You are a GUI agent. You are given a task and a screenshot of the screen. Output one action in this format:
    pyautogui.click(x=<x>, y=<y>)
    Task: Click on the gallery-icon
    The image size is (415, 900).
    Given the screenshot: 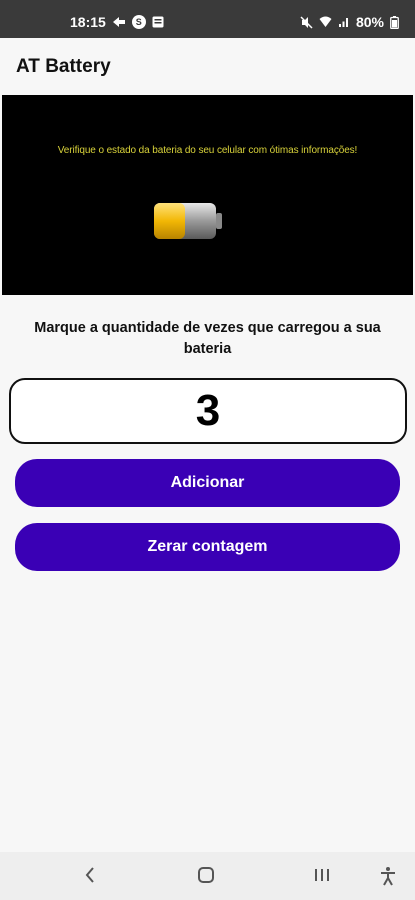 What is the action you would take?
    pyautogui.click(x=158, y=22)
    